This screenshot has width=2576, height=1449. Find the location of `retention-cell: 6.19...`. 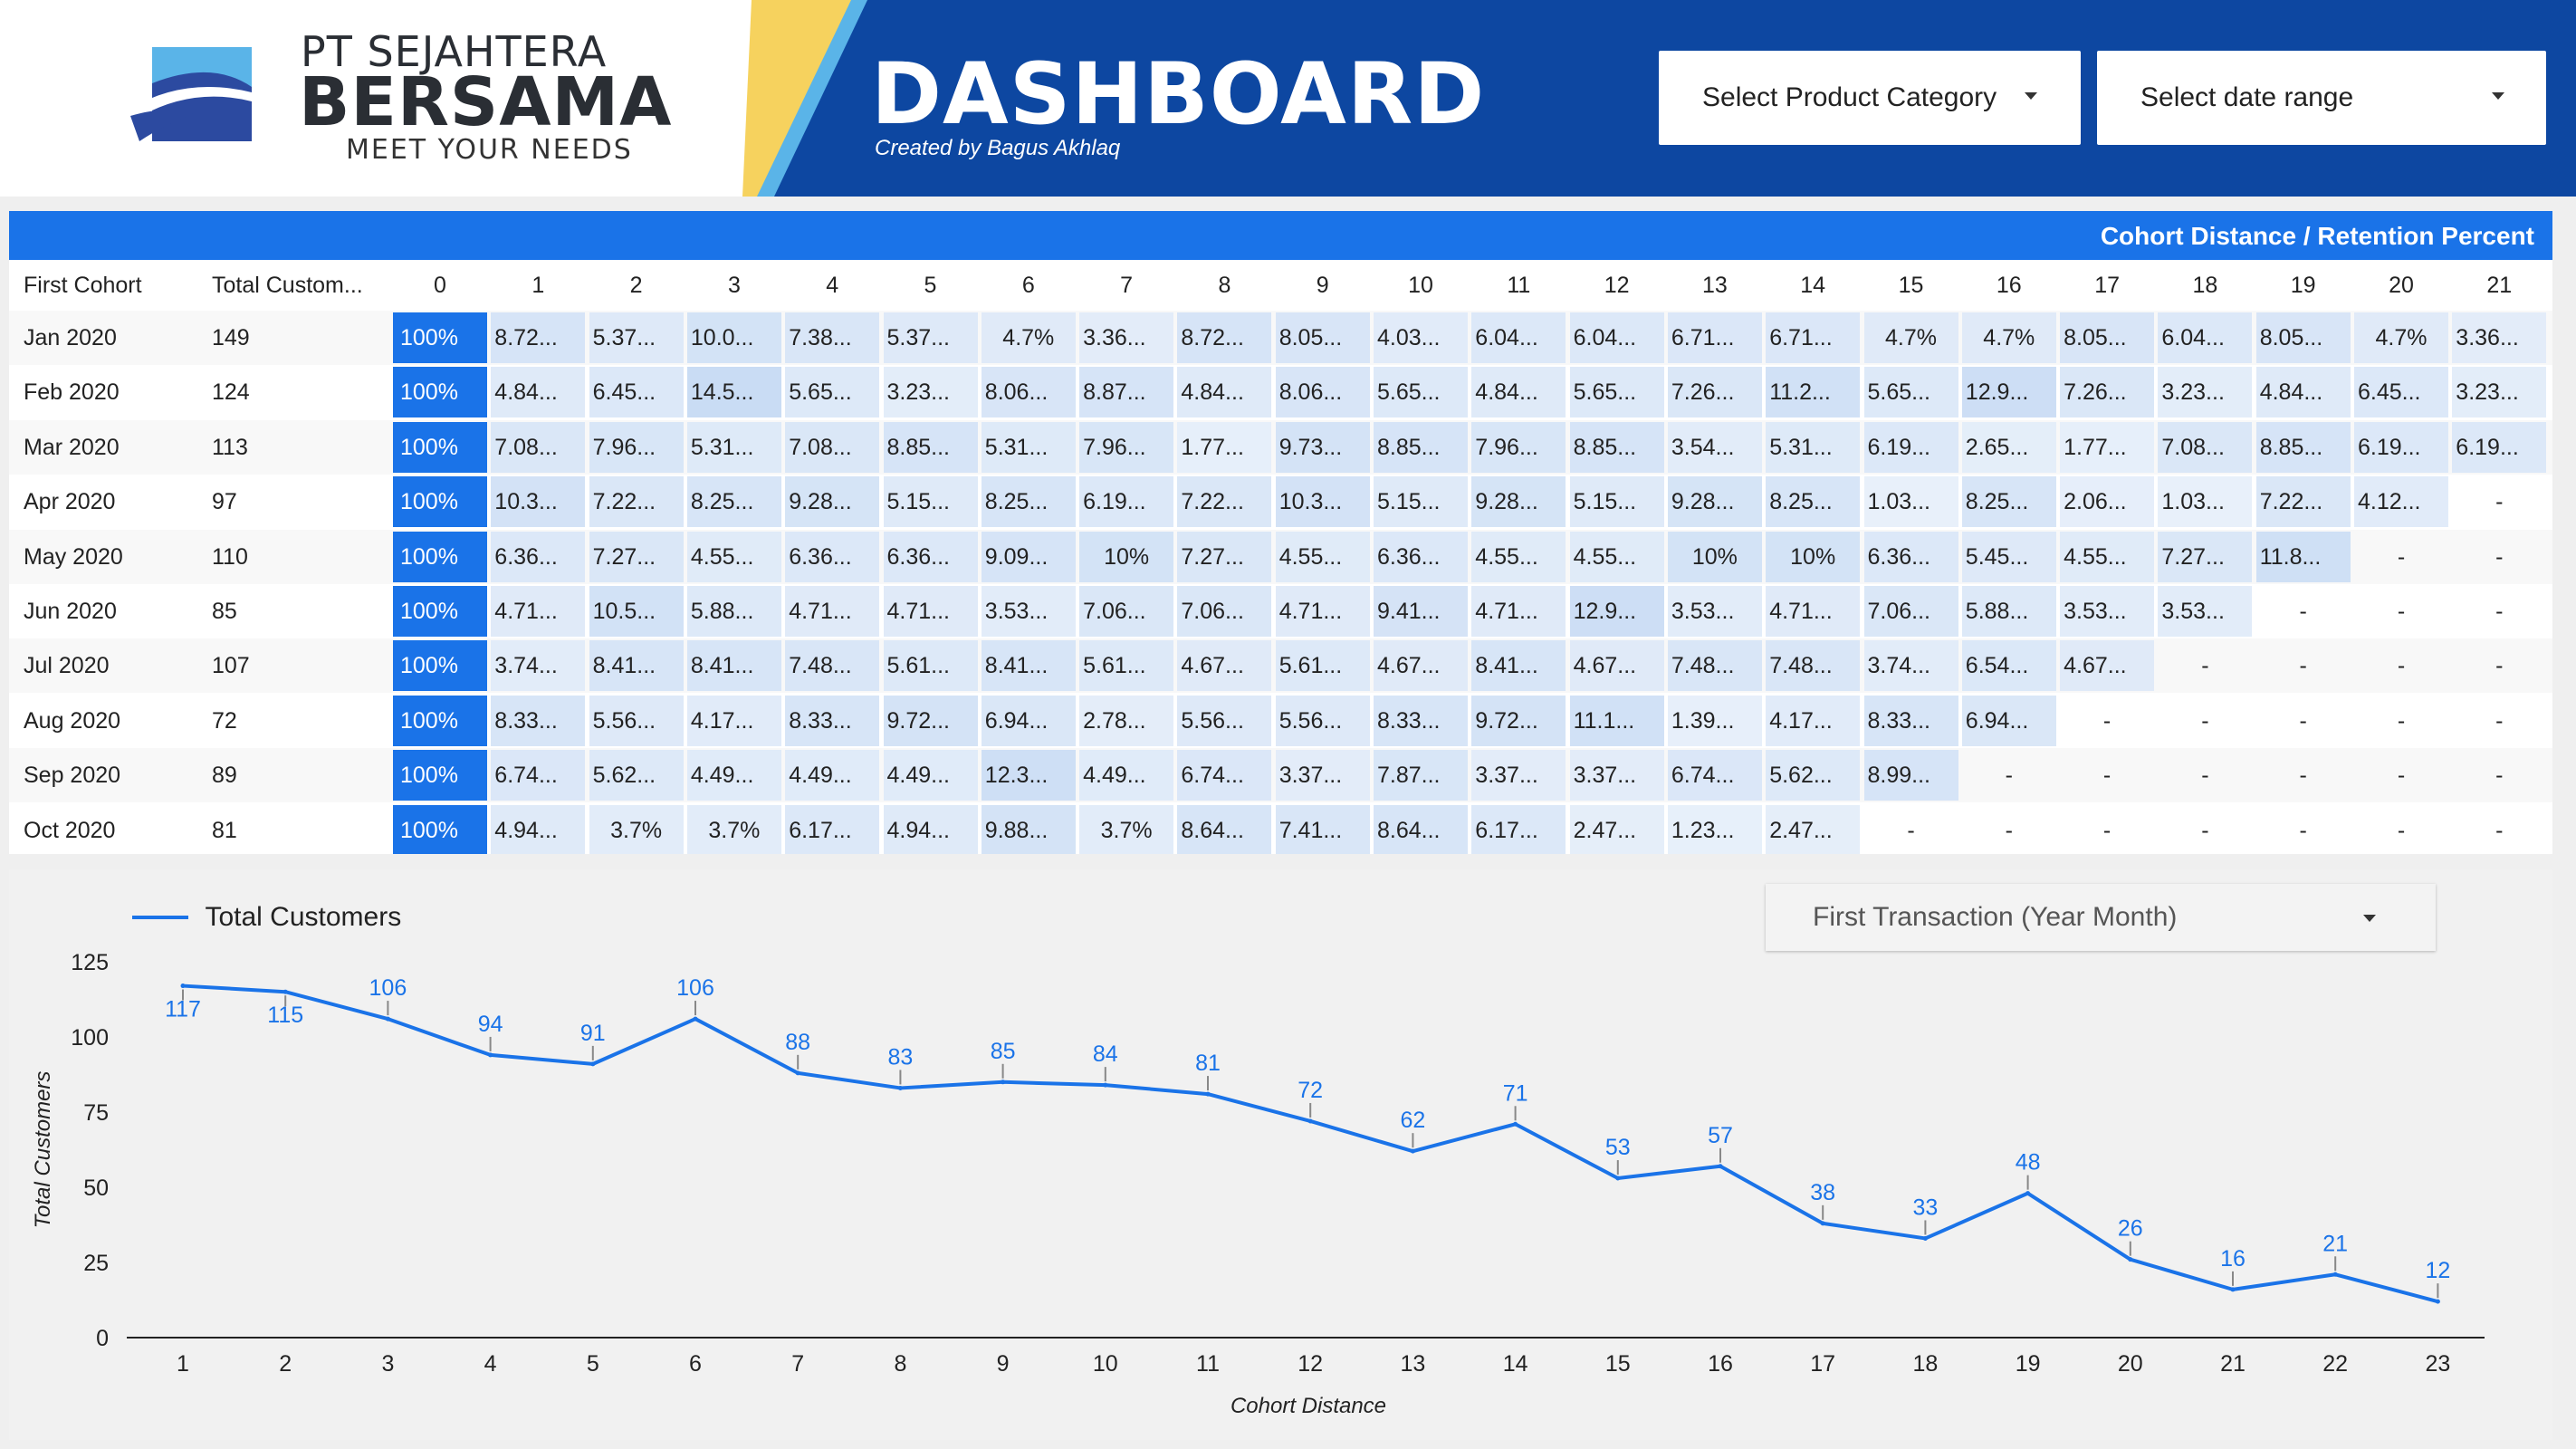

retention-cell: 6.19... is located at coordinates (1910, 447).